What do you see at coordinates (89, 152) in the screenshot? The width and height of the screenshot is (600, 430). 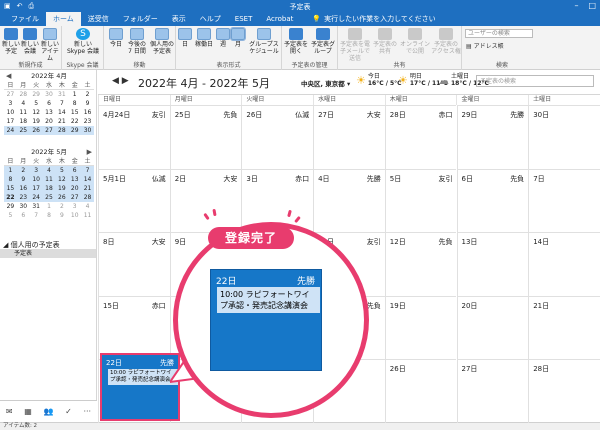 I see `next-month-icon: ▶` at bounding box center [89, 152].